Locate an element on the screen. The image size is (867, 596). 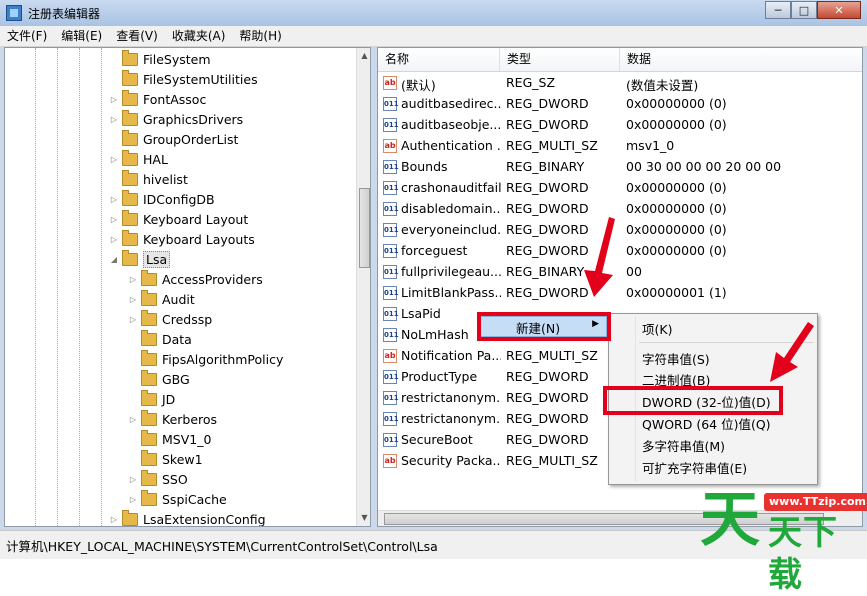
tree-node: Data is located at coordinates (160, 339).